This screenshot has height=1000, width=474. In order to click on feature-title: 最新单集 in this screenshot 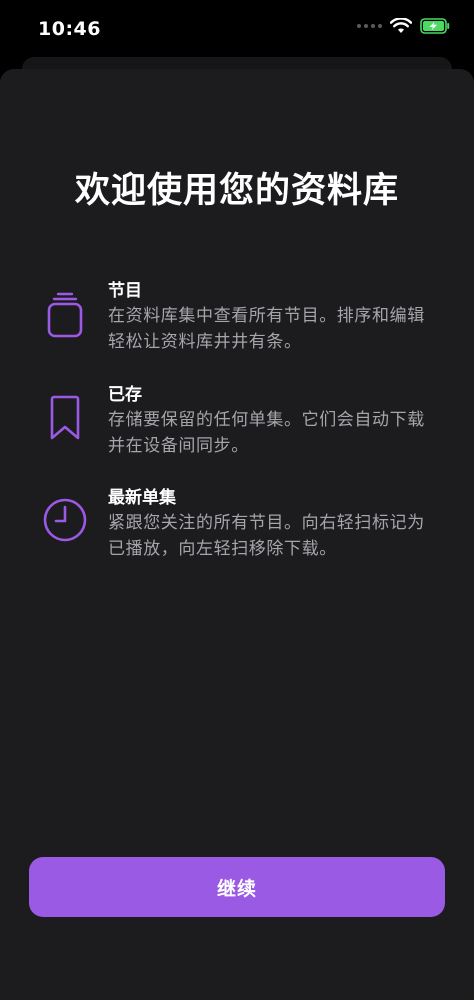, I will do `click(142, 498)`.